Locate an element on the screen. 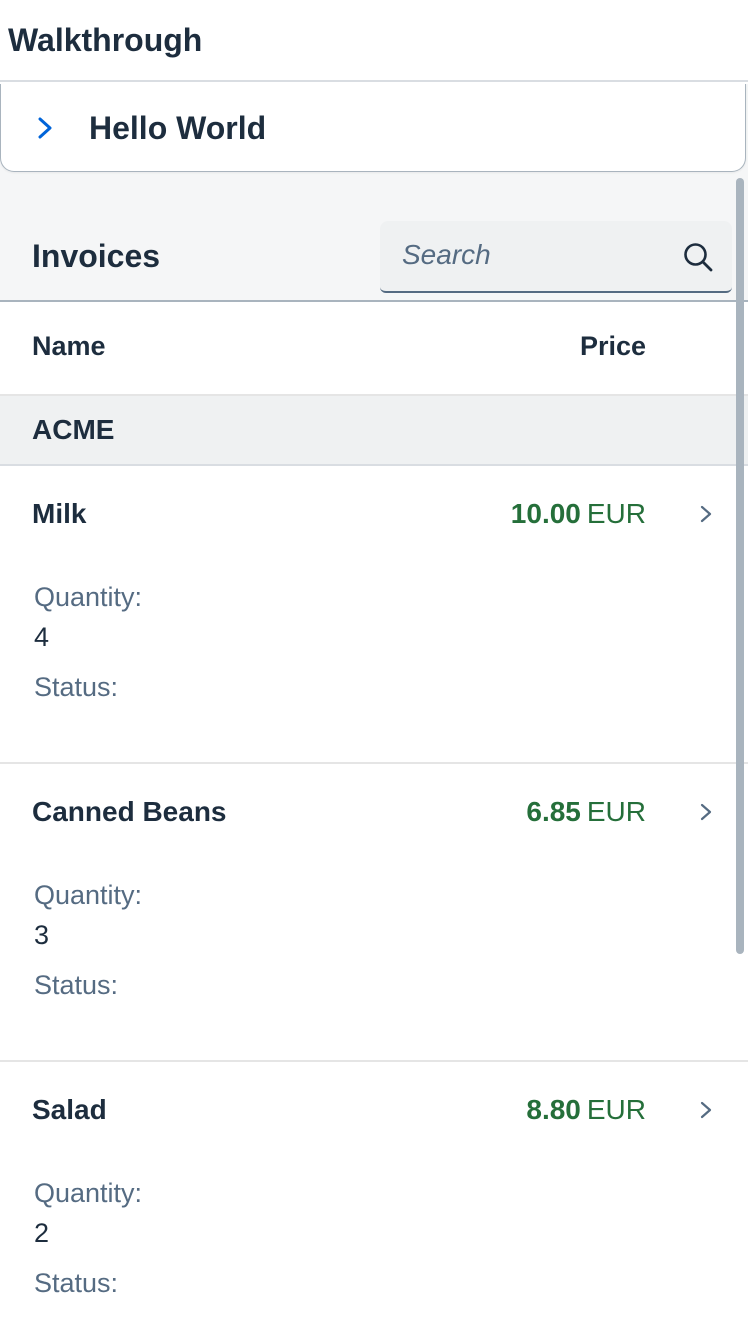 This screenshot has width=748, height=1326. quantity-value: 4 is located at coordinates (42, 637).